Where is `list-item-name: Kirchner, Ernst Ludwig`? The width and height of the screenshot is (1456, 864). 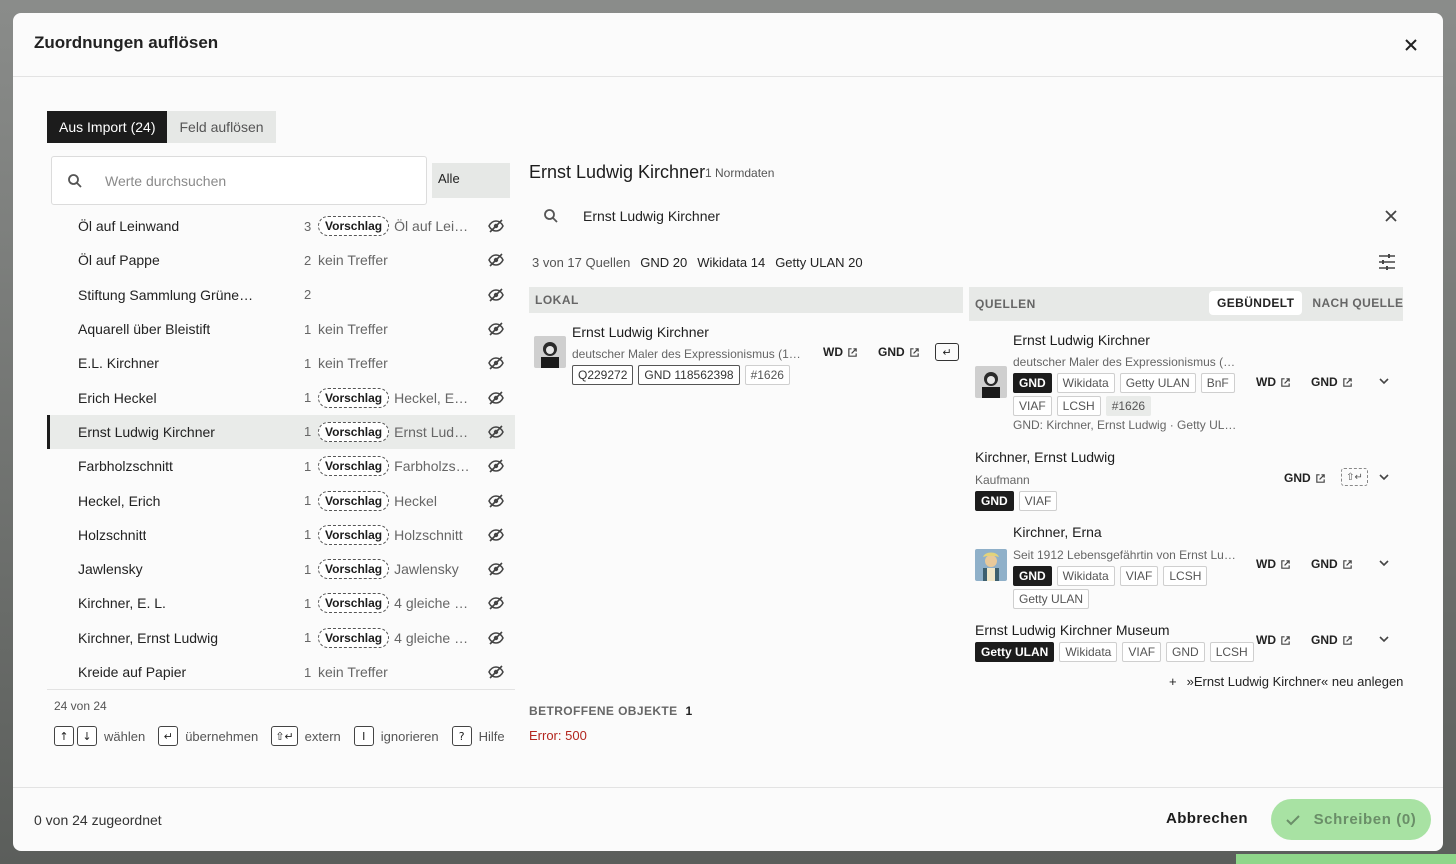 list-item-name: Kirchner, Ernst Ludwig is located at coordinates (148, 637).